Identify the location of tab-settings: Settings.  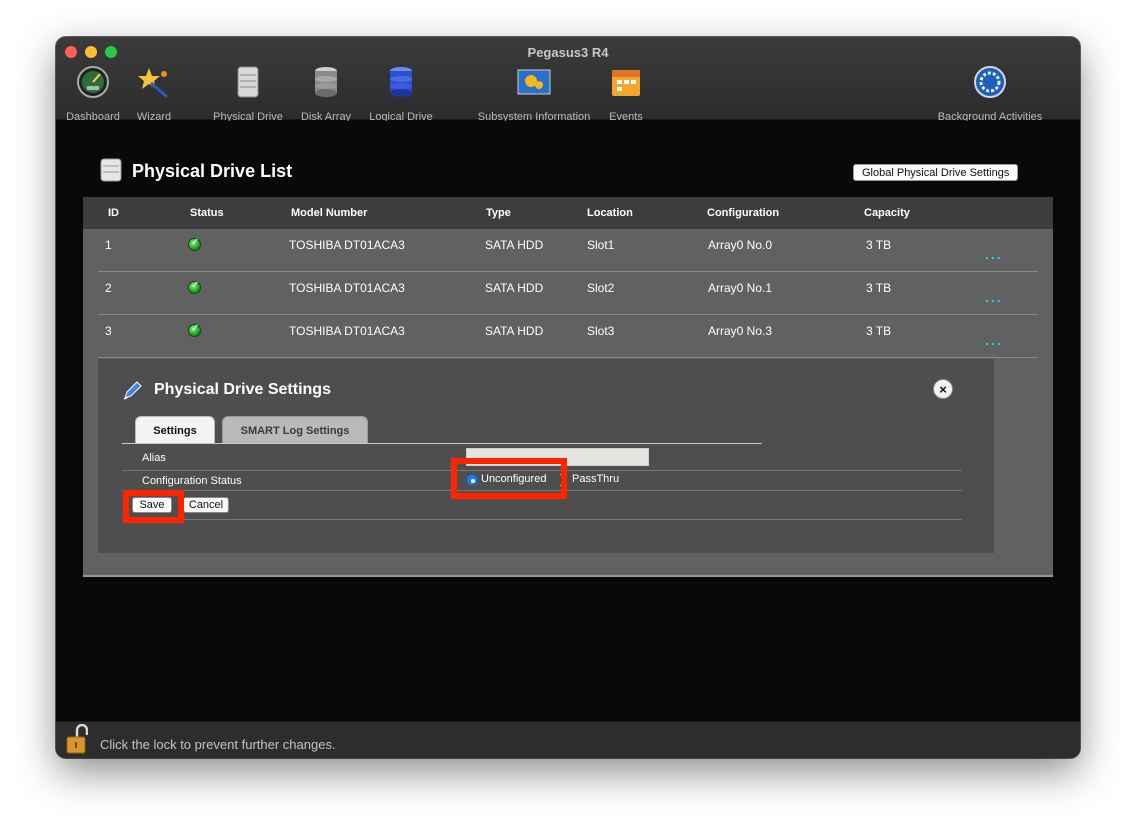
(175, 430).